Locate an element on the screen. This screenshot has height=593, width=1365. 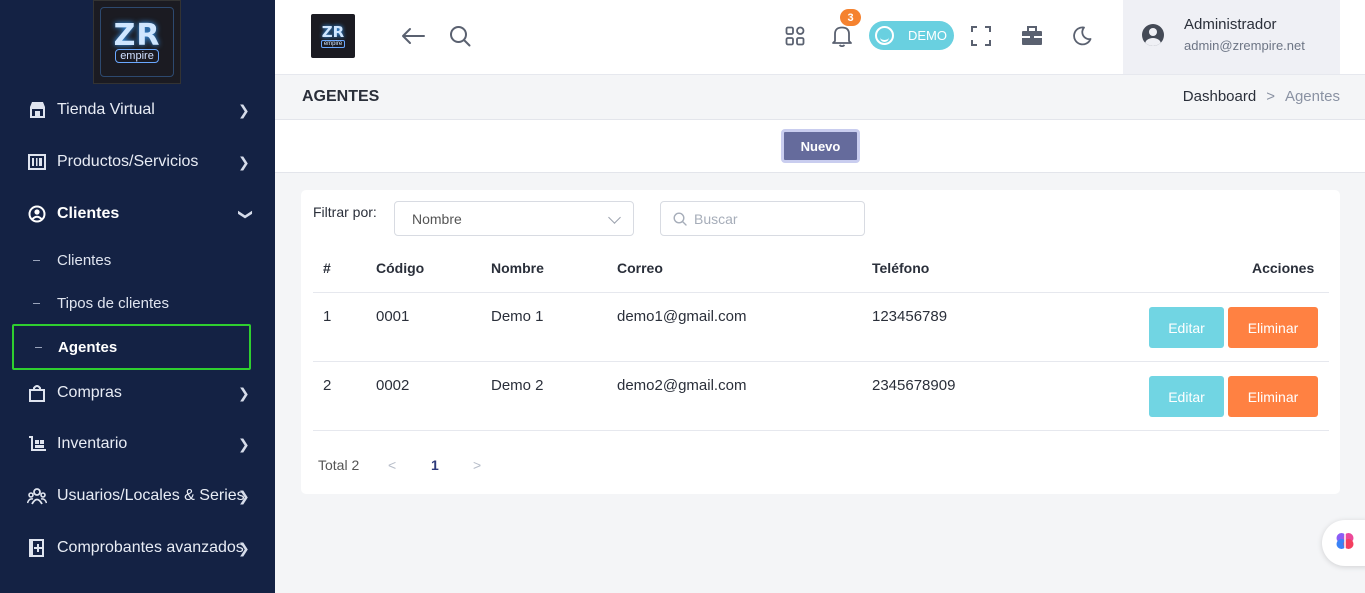
sidebar-item-label: Inventario is located at coordinates (92, 443).